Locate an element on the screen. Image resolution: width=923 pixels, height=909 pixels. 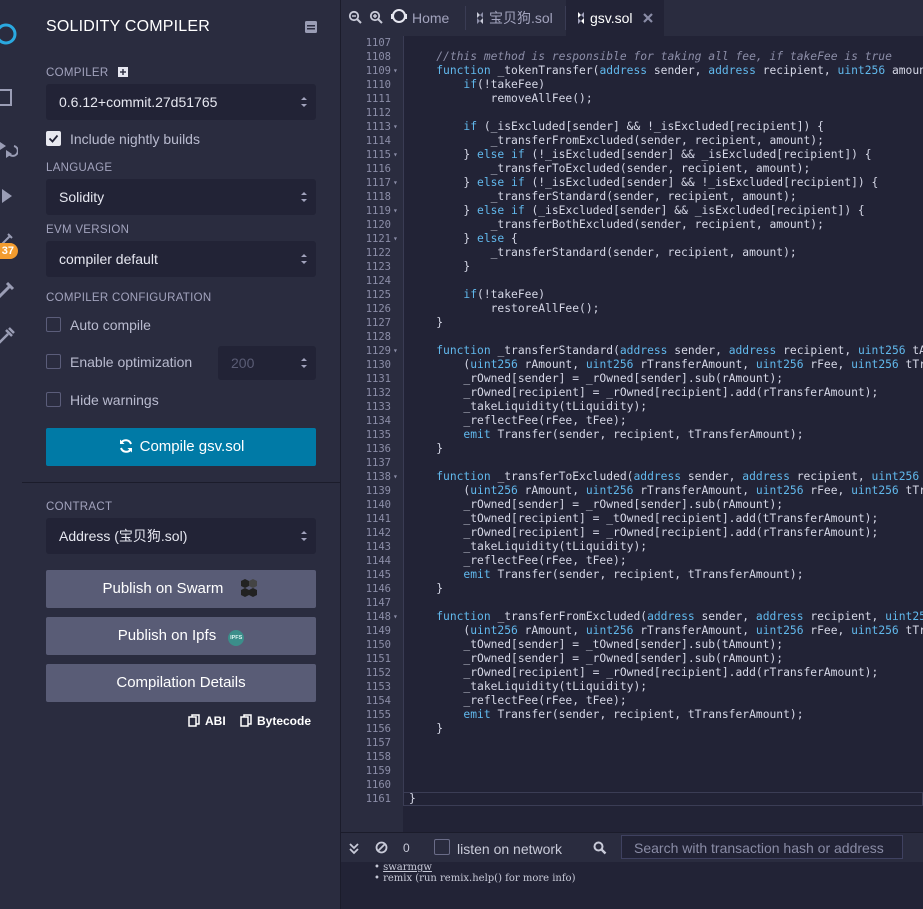
solidity-compiler-icon is located at coordinates (9, 150).